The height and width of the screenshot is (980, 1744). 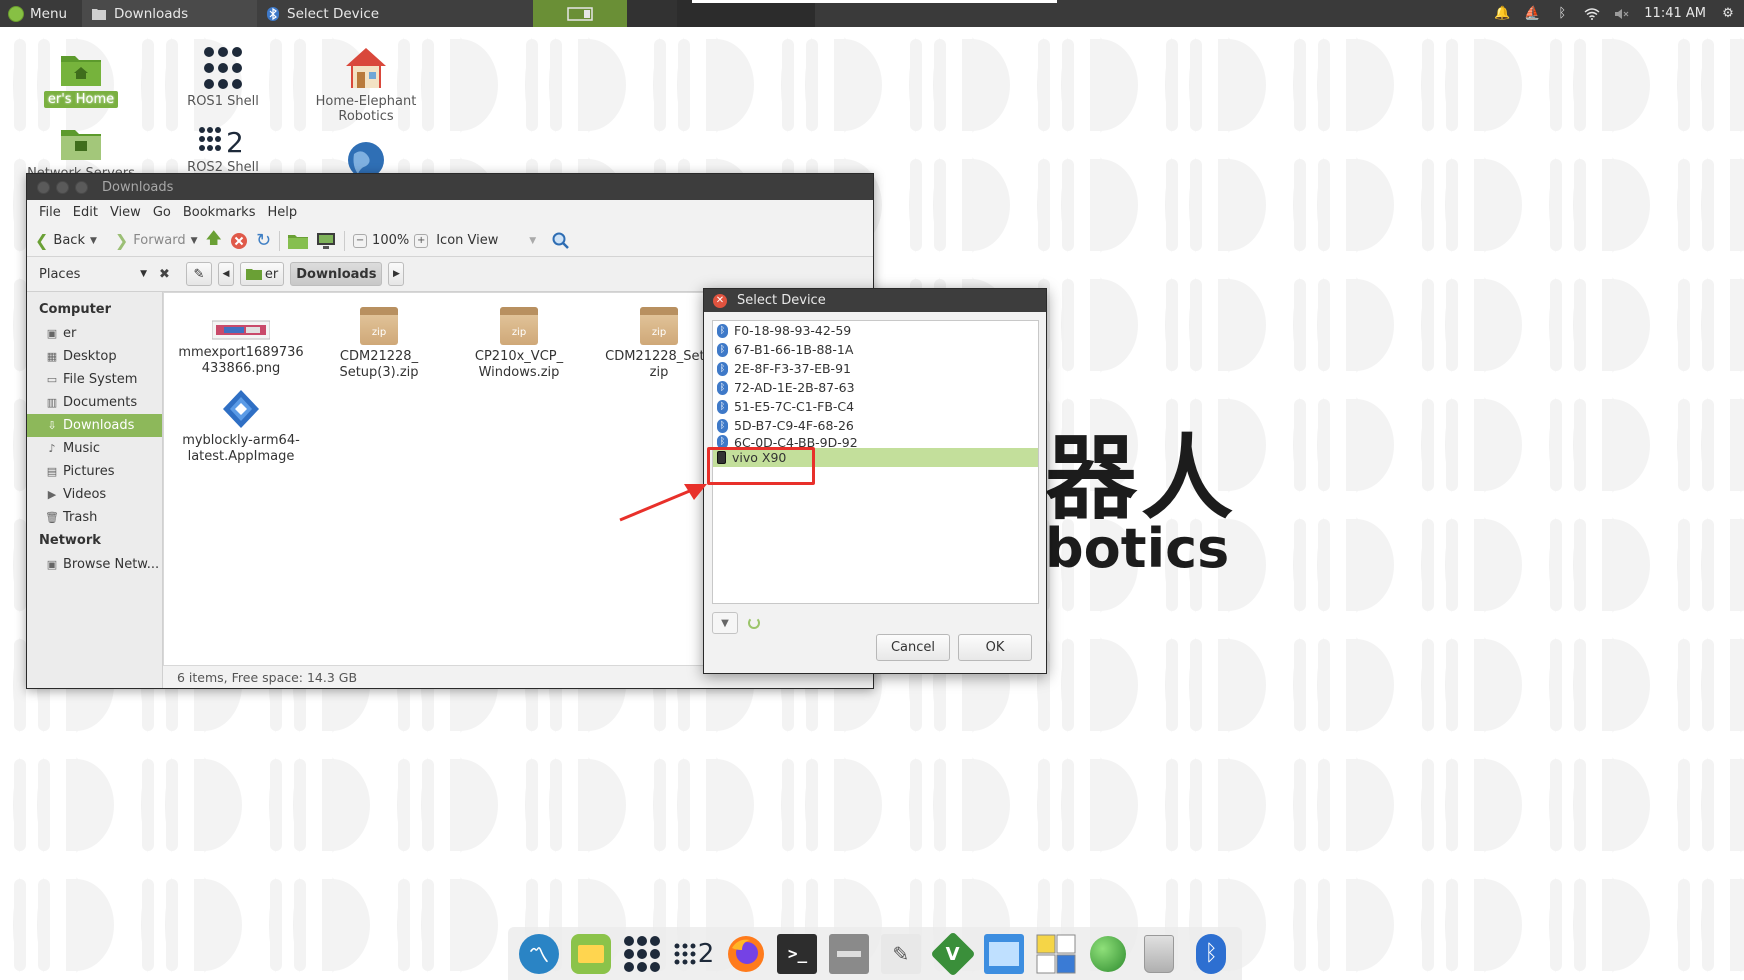 What do you see at coordinates (725, 623) in the screenshot?
I see `expand-options-button: ▼` at bounding box center [725, 623].